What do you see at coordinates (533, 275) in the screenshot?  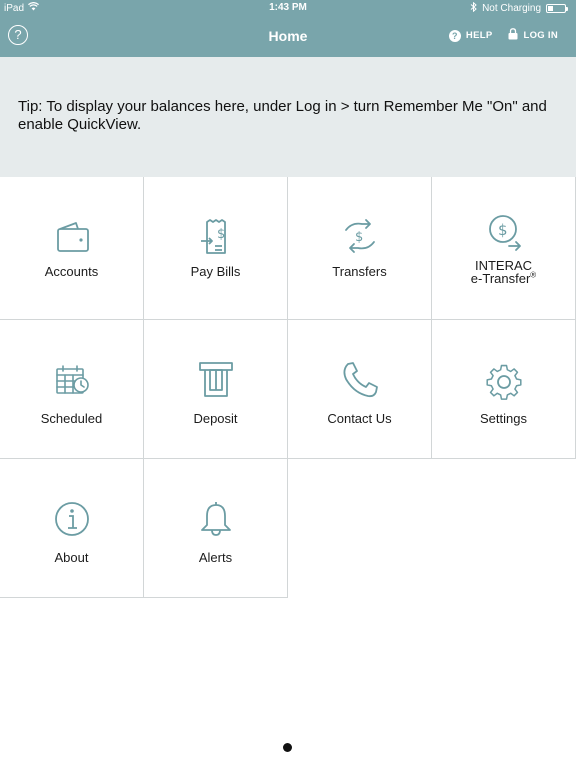 I see `registered-mark: ®` at bounding box center [533, 275].